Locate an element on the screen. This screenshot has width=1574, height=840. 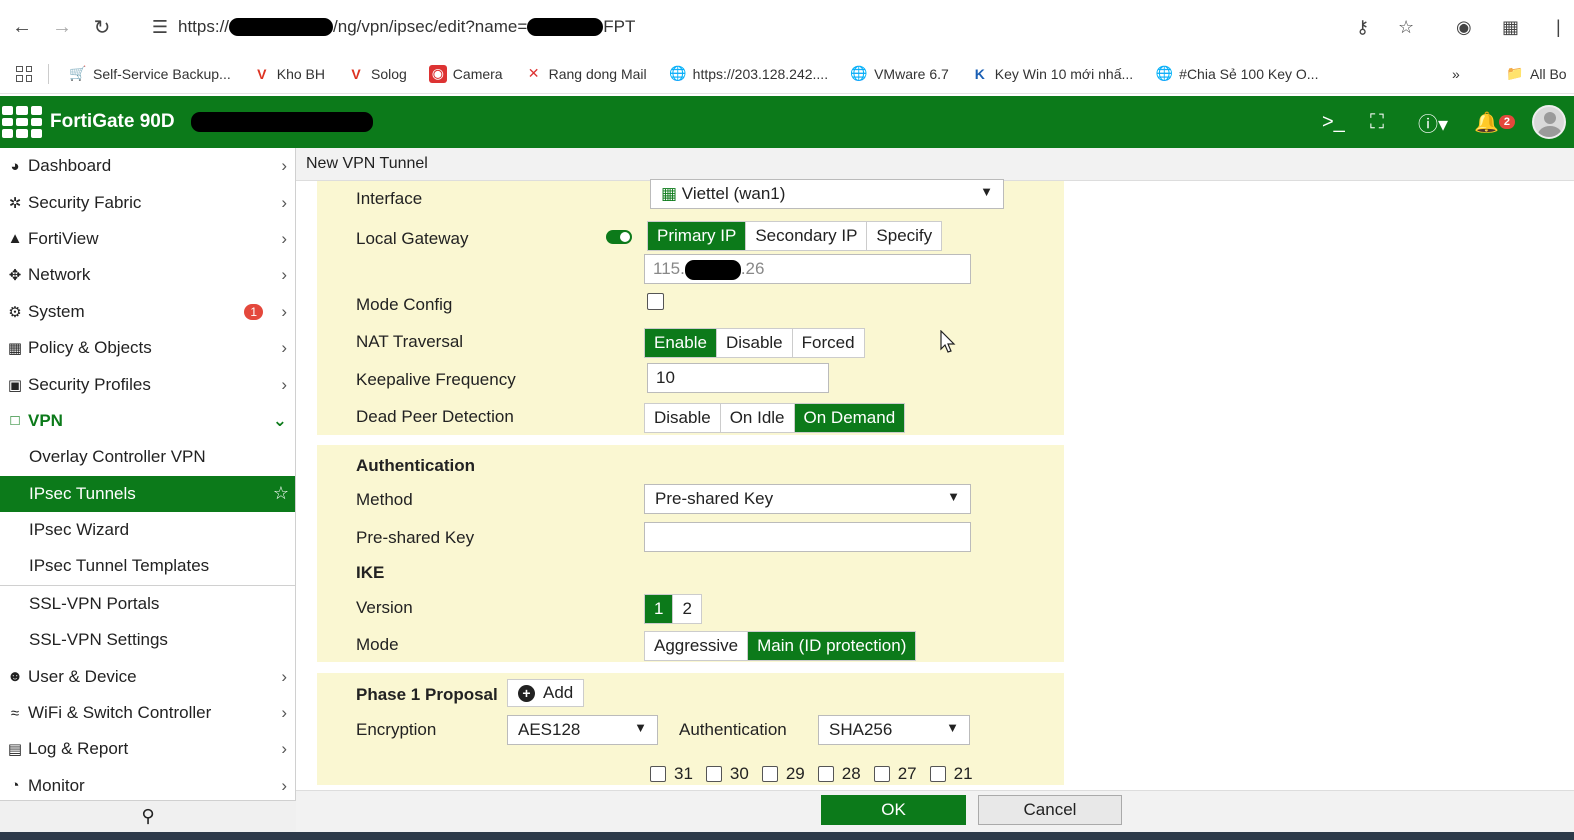
nat-enable-option: Enable is located at coordinates (681, 343).